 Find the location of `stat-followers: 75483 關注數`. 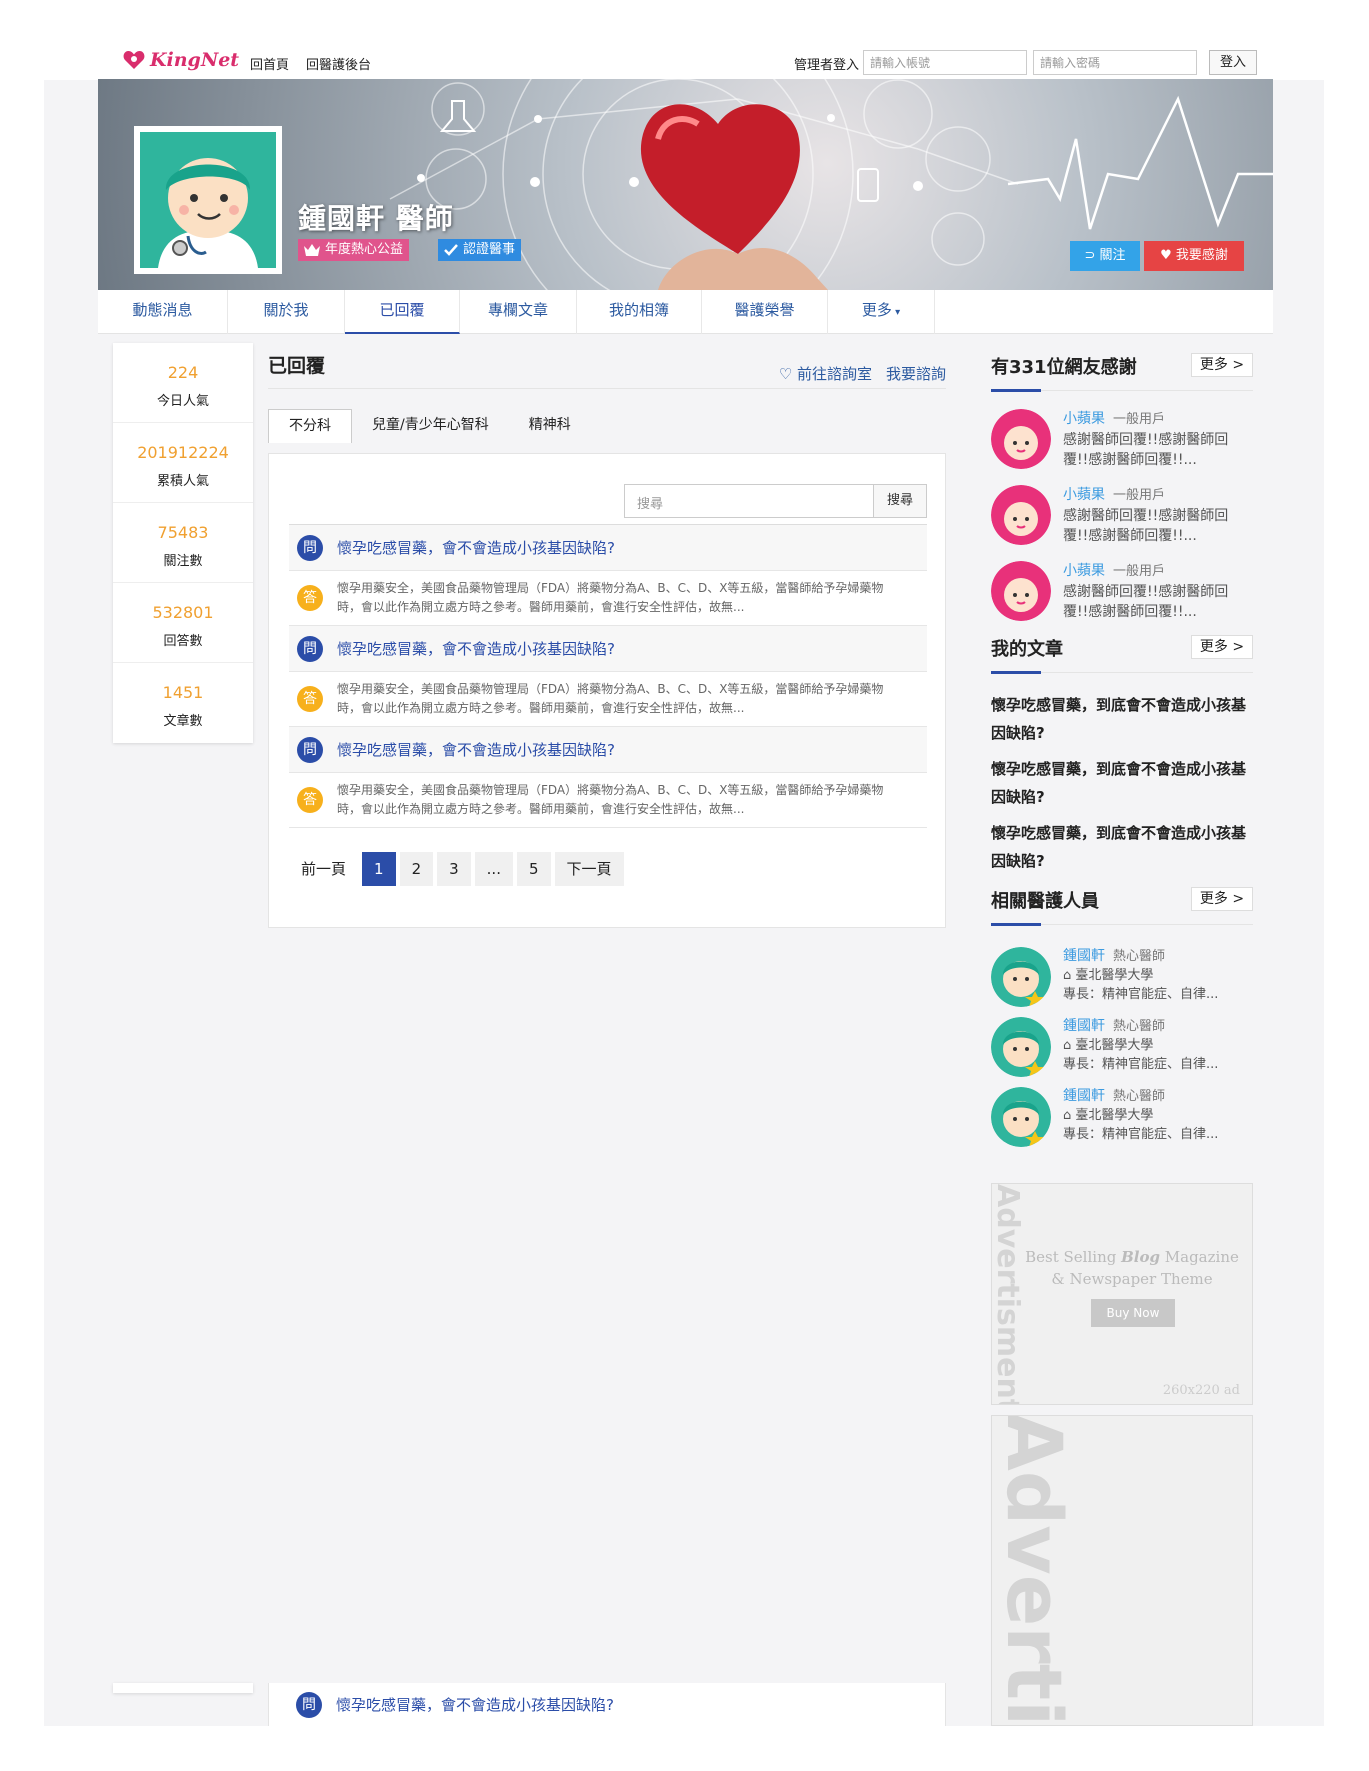

stat-followers: 75483 關注數 is located at coordinates (183, 543).